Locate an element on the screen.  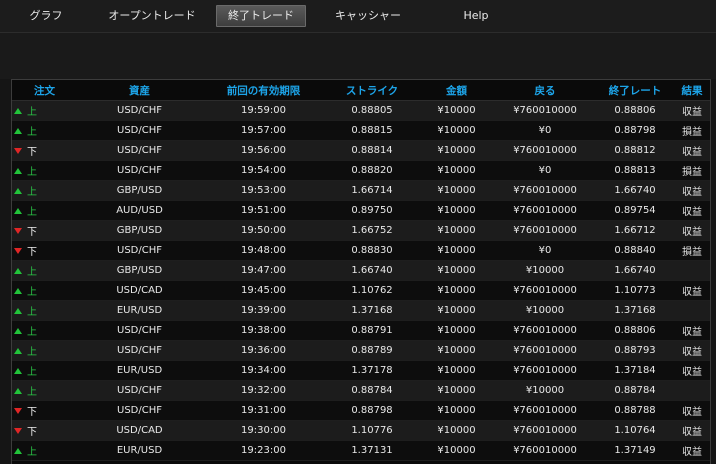
tab-closed-trades: 終了トレード is located at coordinates (261, 16).